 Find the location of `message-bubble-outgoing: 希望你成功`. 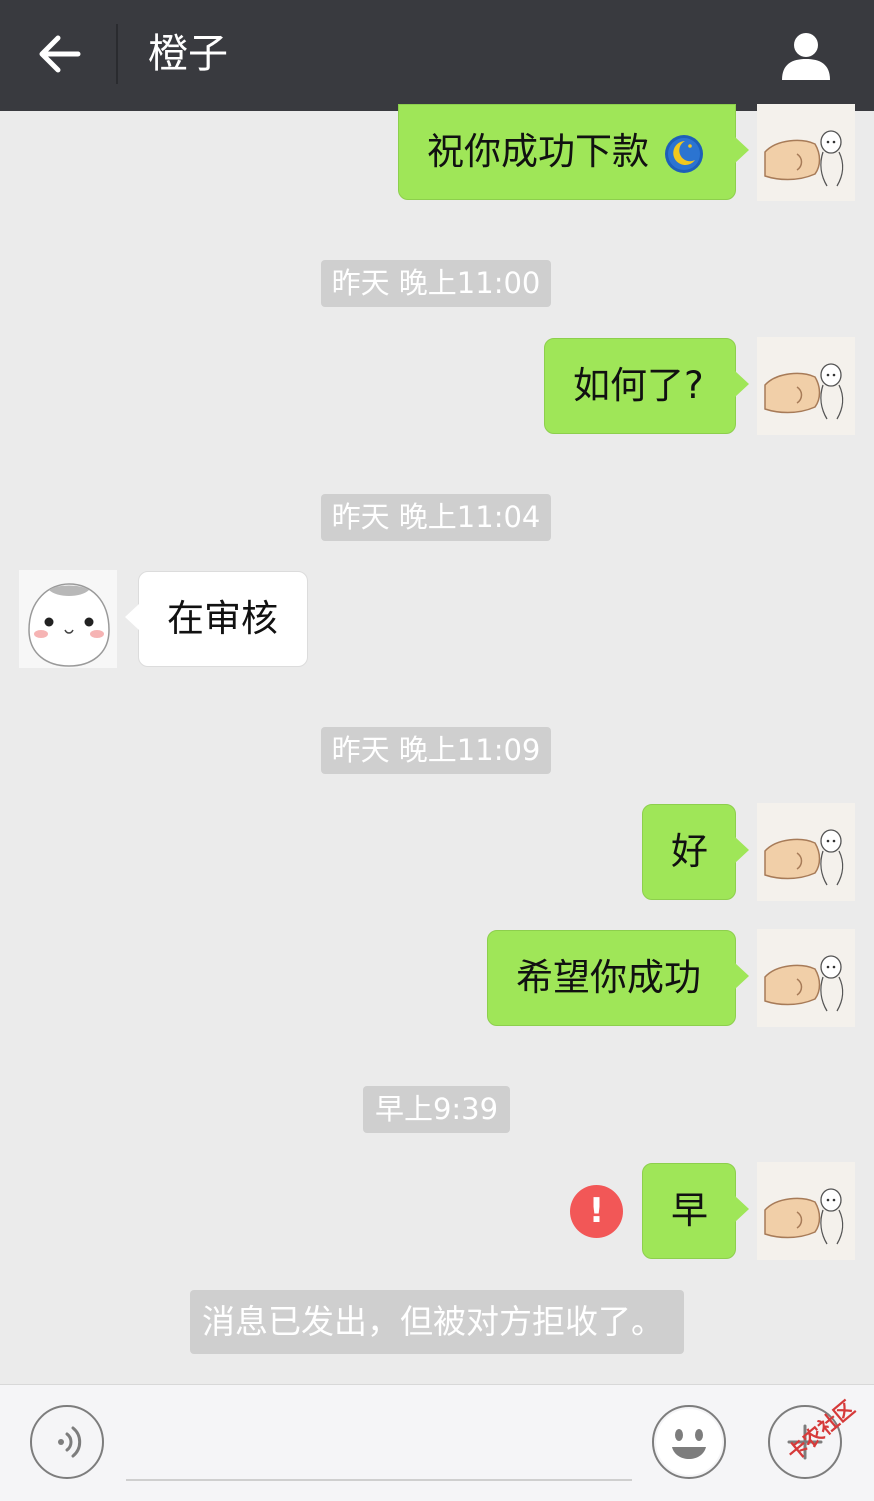

message-bubble-outgoing: 希望你成功 is located at coordinates (618, 978).